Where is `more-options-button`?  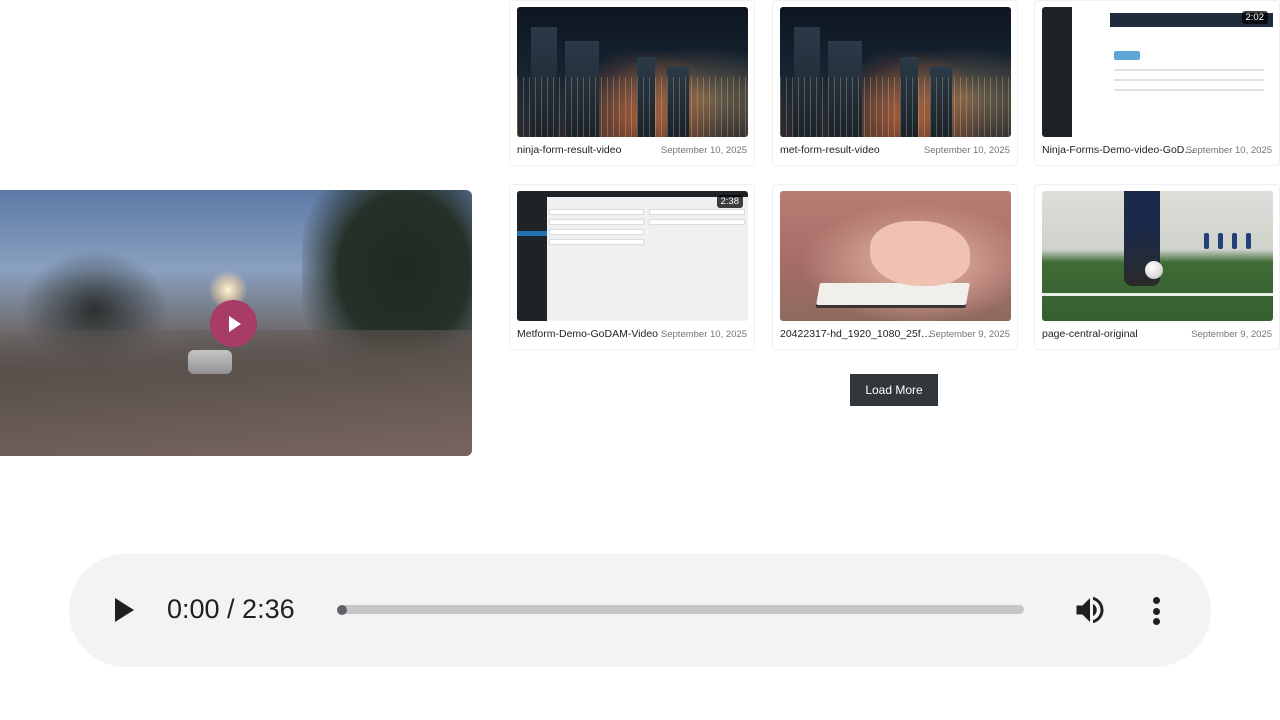 more-options-button is located at coordinates (1156, 611).